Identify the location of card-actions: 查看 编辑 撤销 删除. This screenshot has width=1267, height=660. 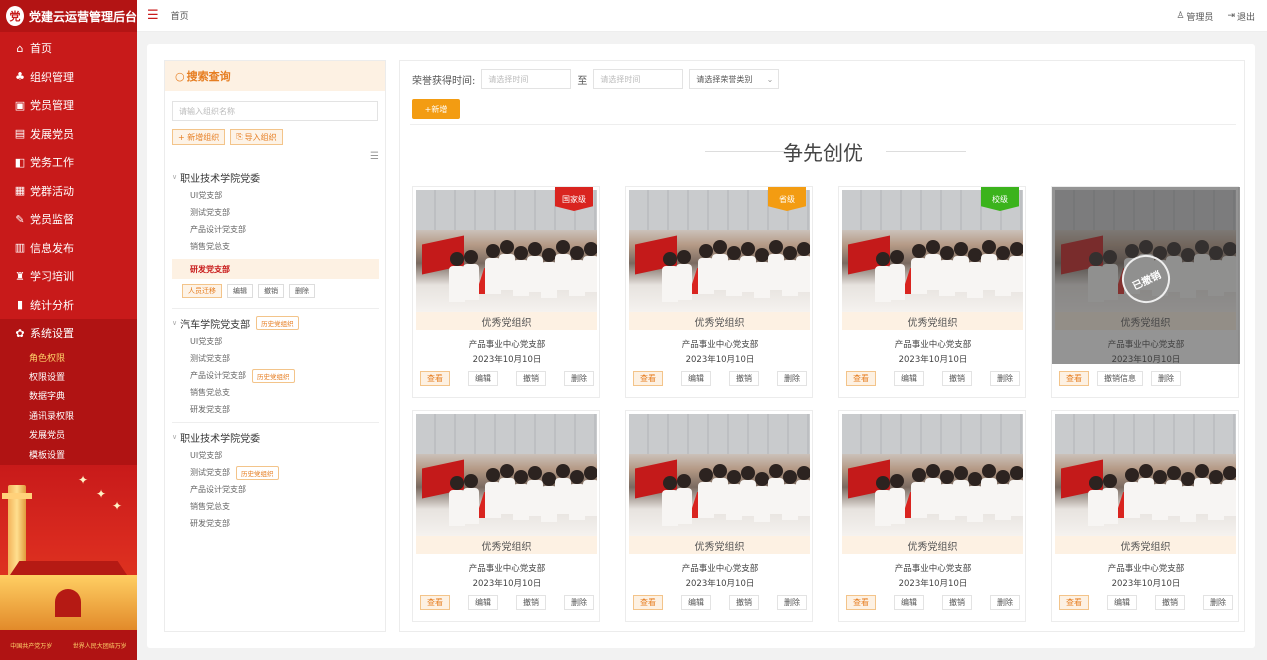
(933, 602).